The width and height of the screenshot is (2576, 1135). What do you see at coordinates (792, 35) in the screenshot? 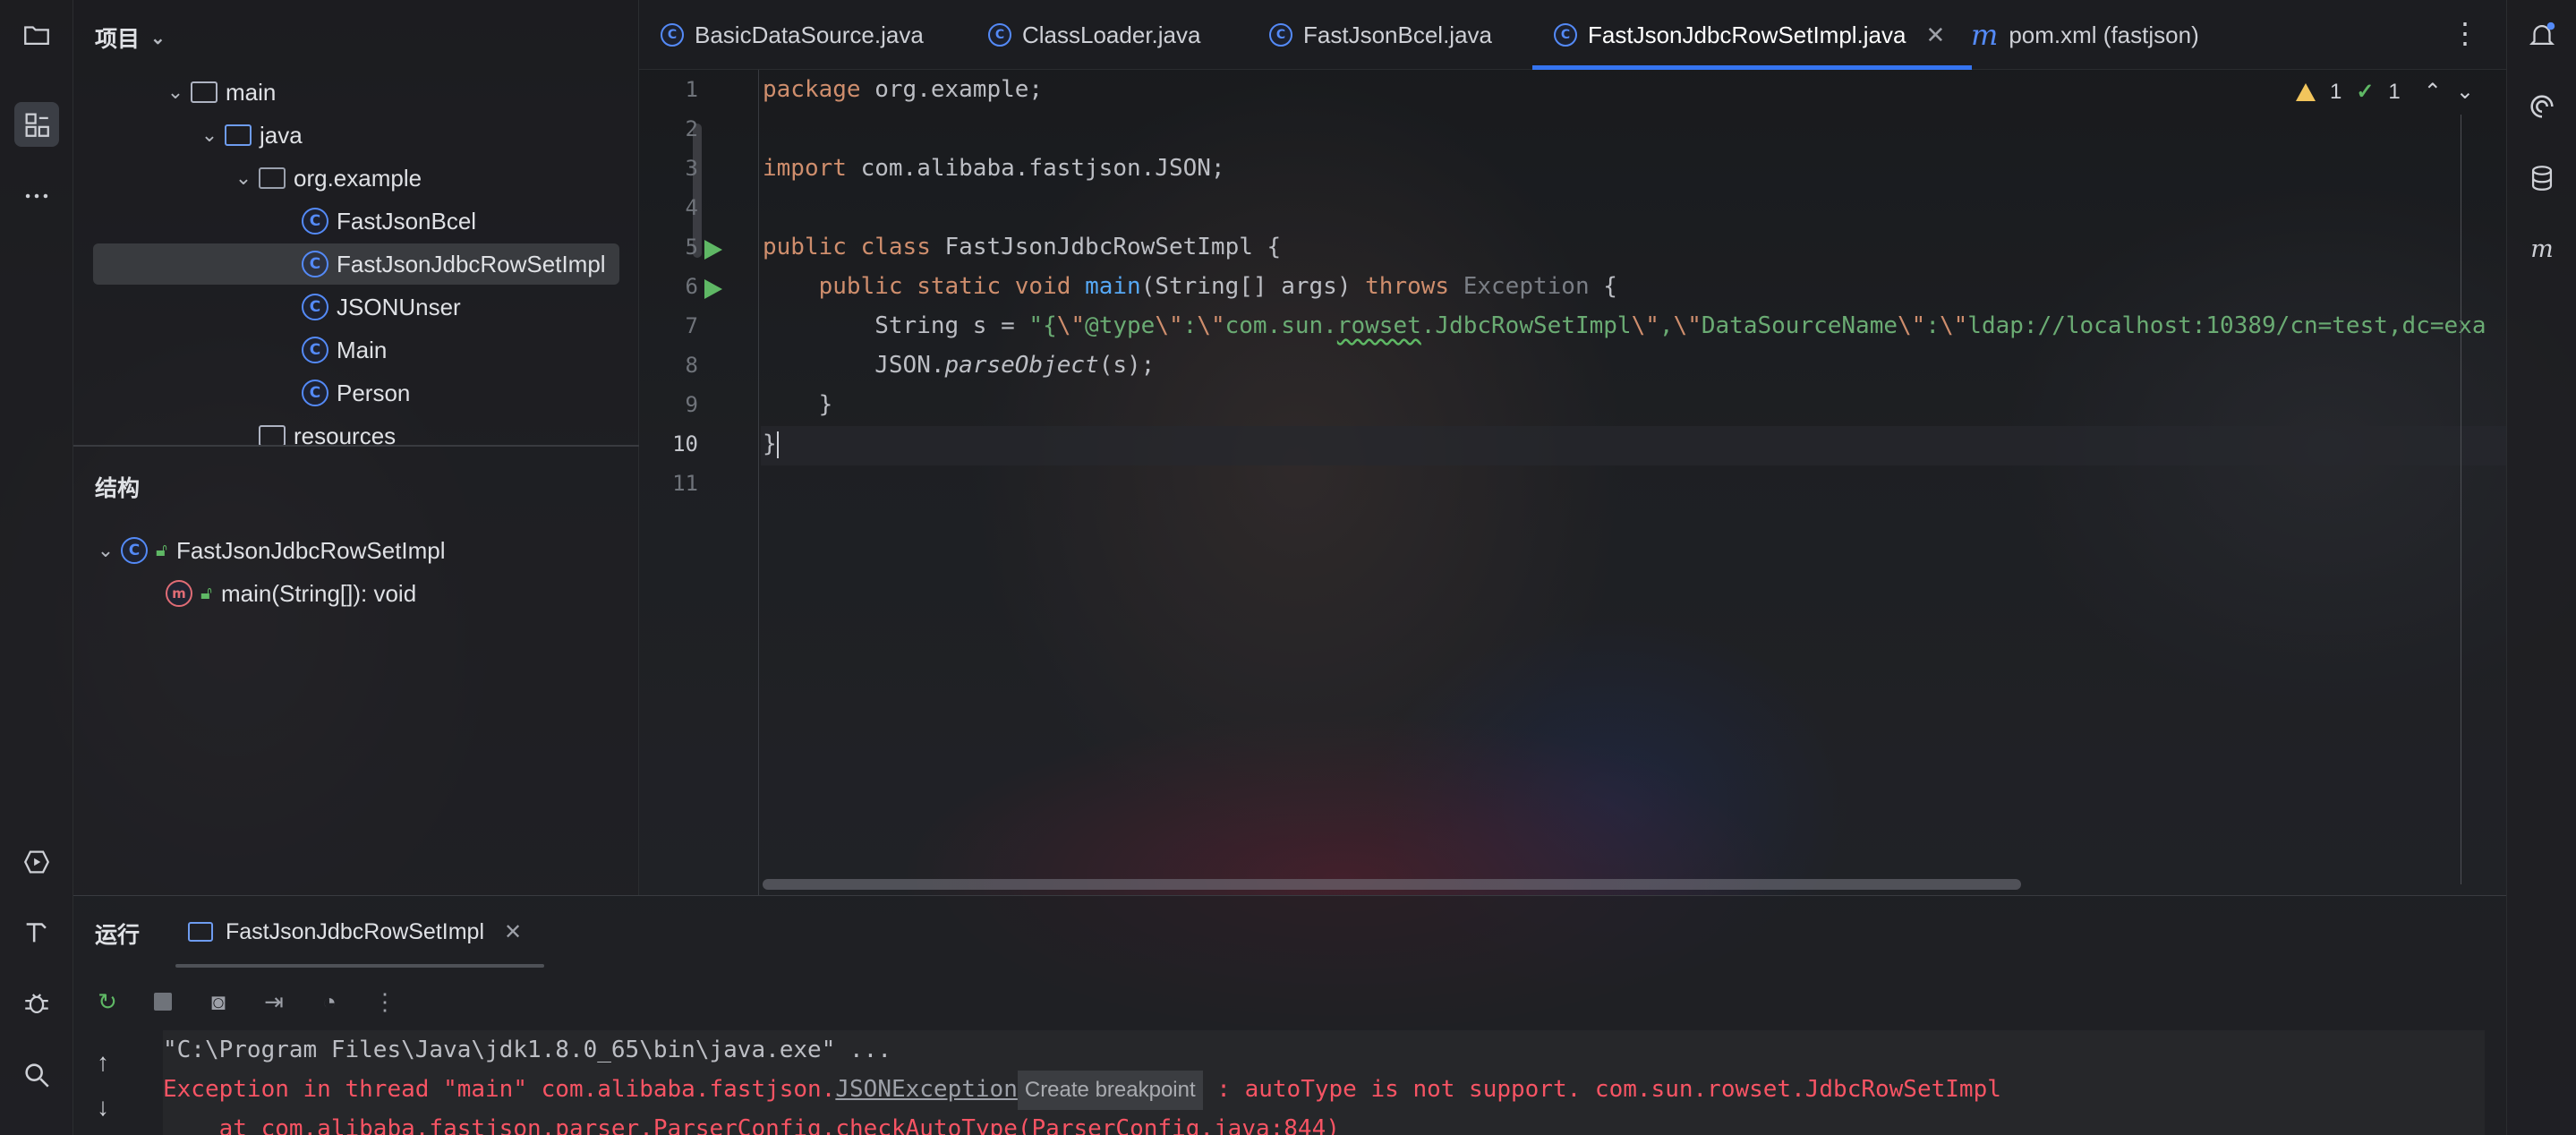
I see `tab-basicdatasource: C BasicDataSource.java` at bounding box center [792, 35].